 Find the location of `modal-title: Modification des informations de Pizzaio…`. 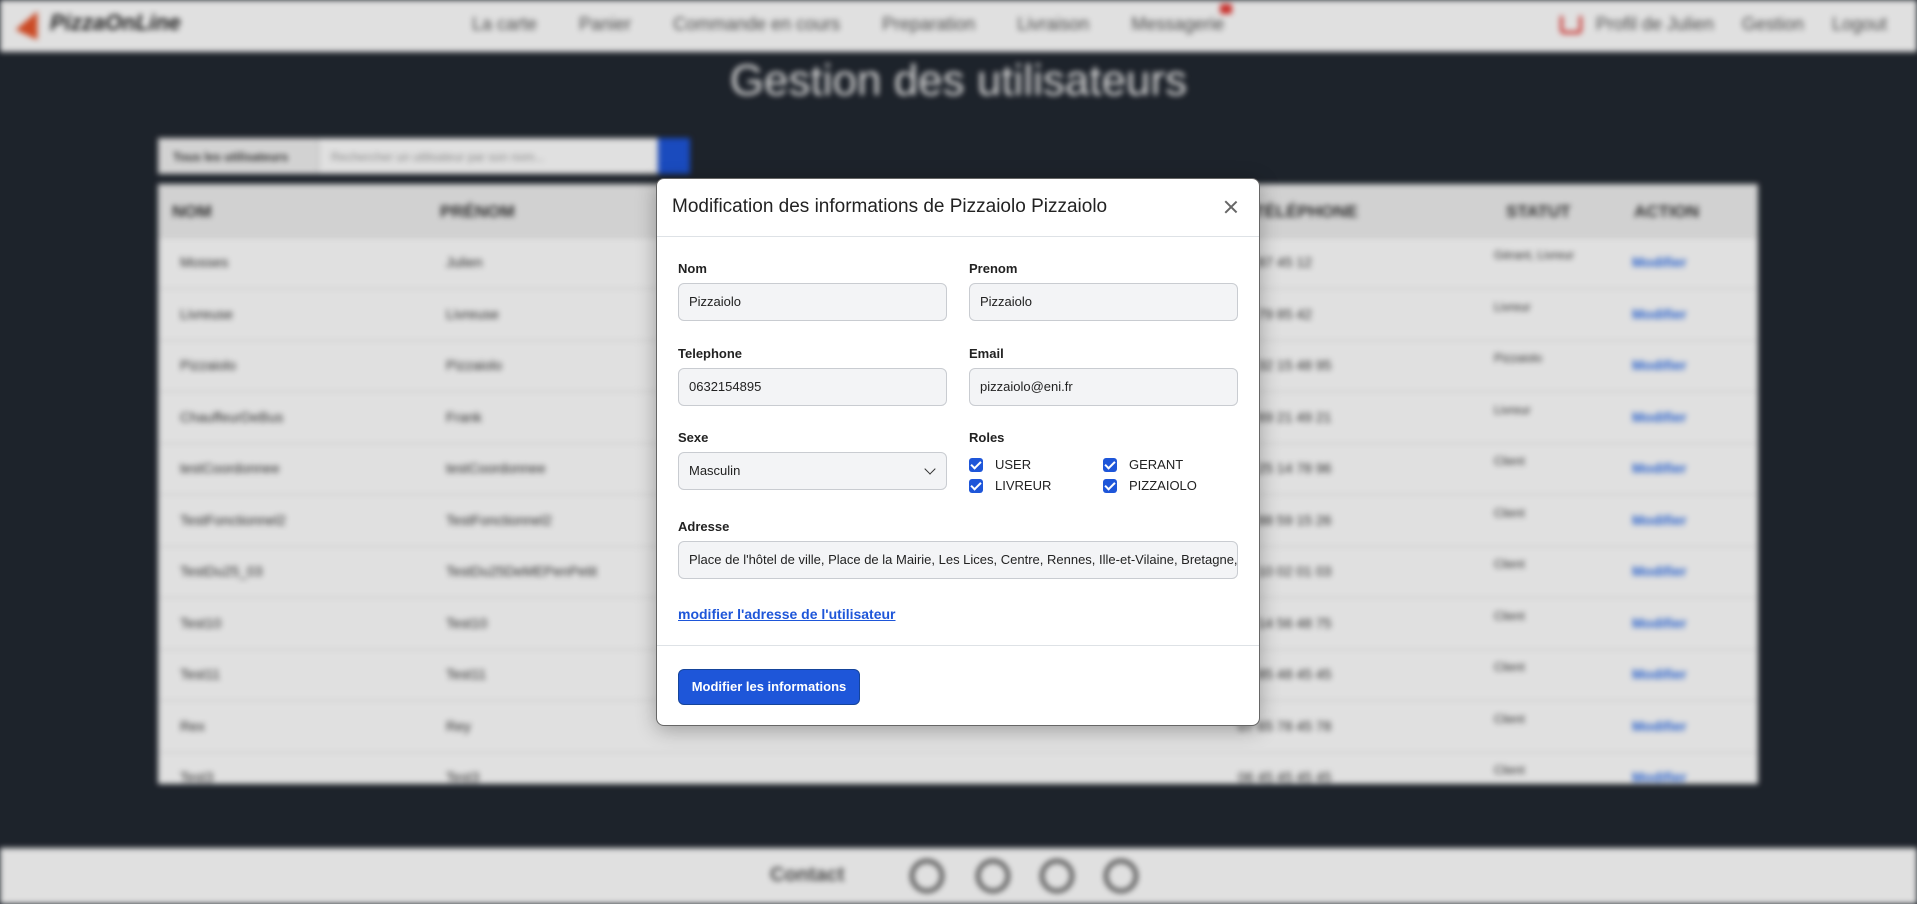

modal-title: Modification des informations de Pizzaio… is located at coordinates (890, 206).